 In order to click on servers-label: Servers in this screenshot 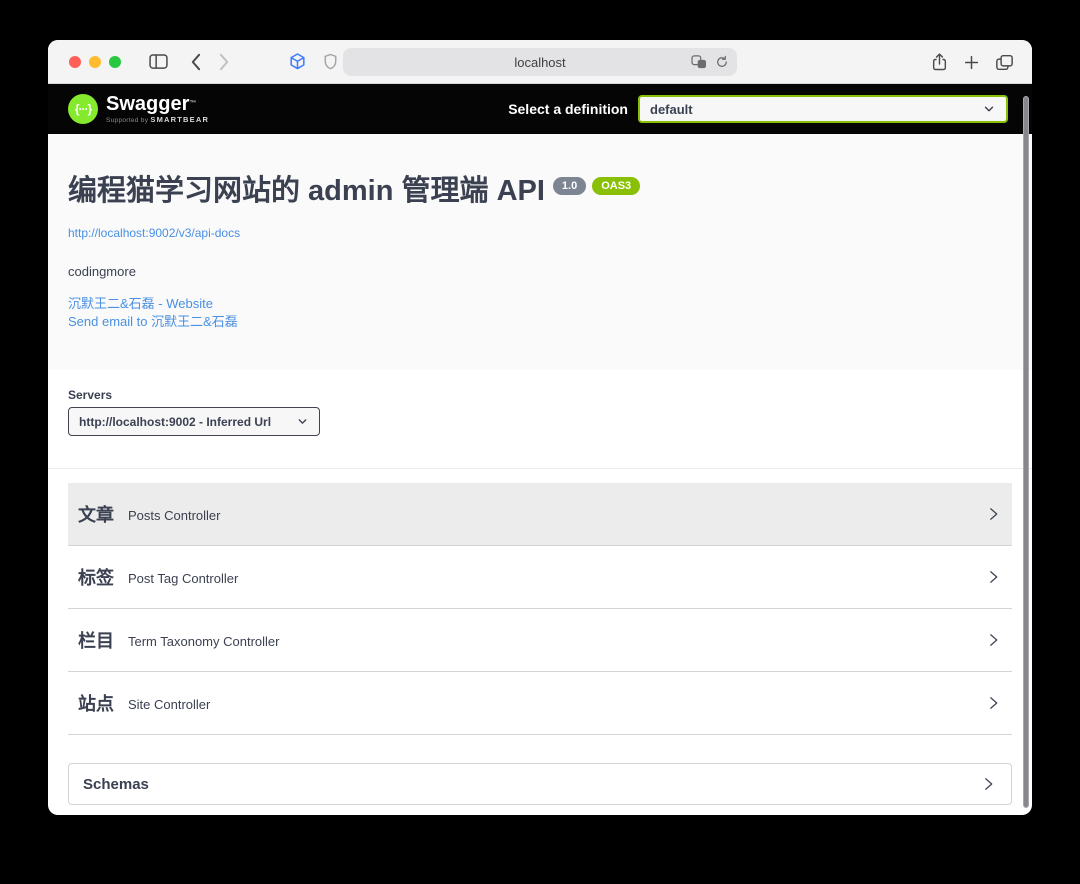, I will do `click(90, 395)`.